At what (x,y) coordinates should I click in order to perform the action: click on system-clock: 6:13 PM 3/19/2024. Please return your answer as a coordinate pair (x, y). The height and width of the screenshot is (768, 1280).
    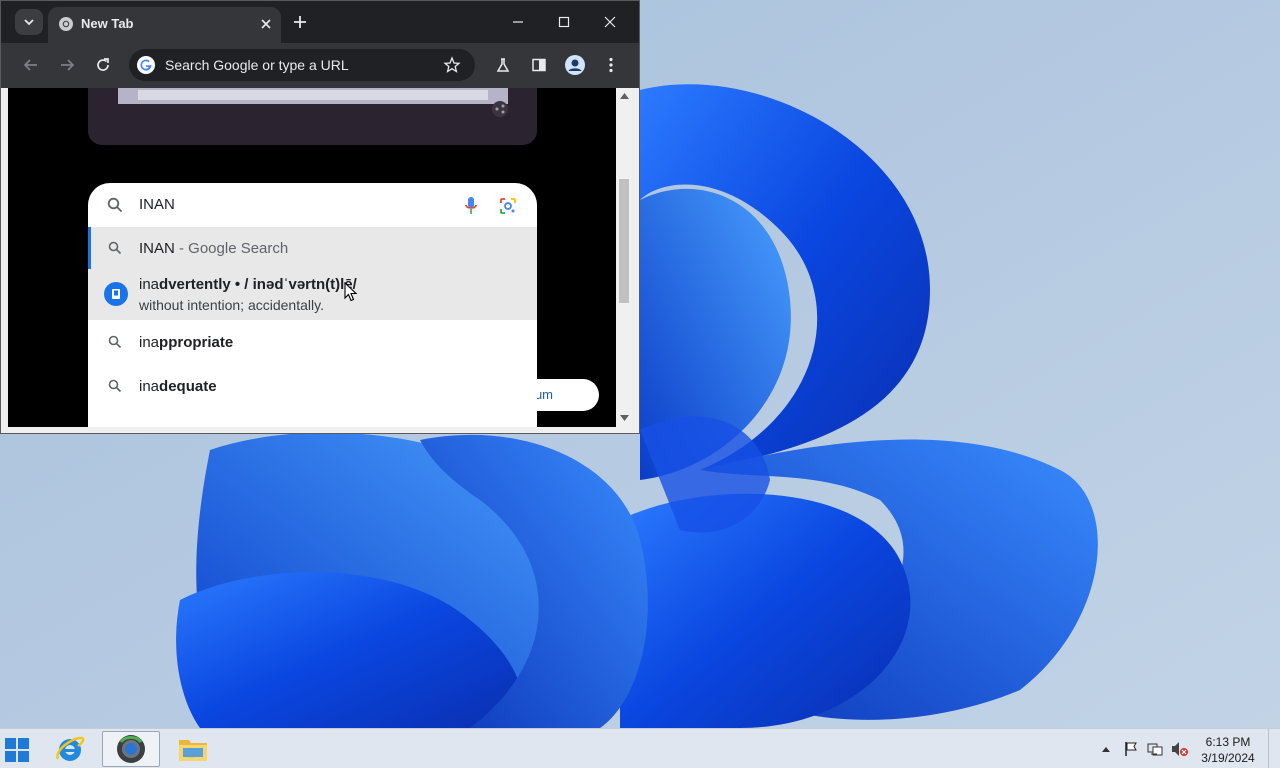
    Looking at the image, I should click on (1228, 750).